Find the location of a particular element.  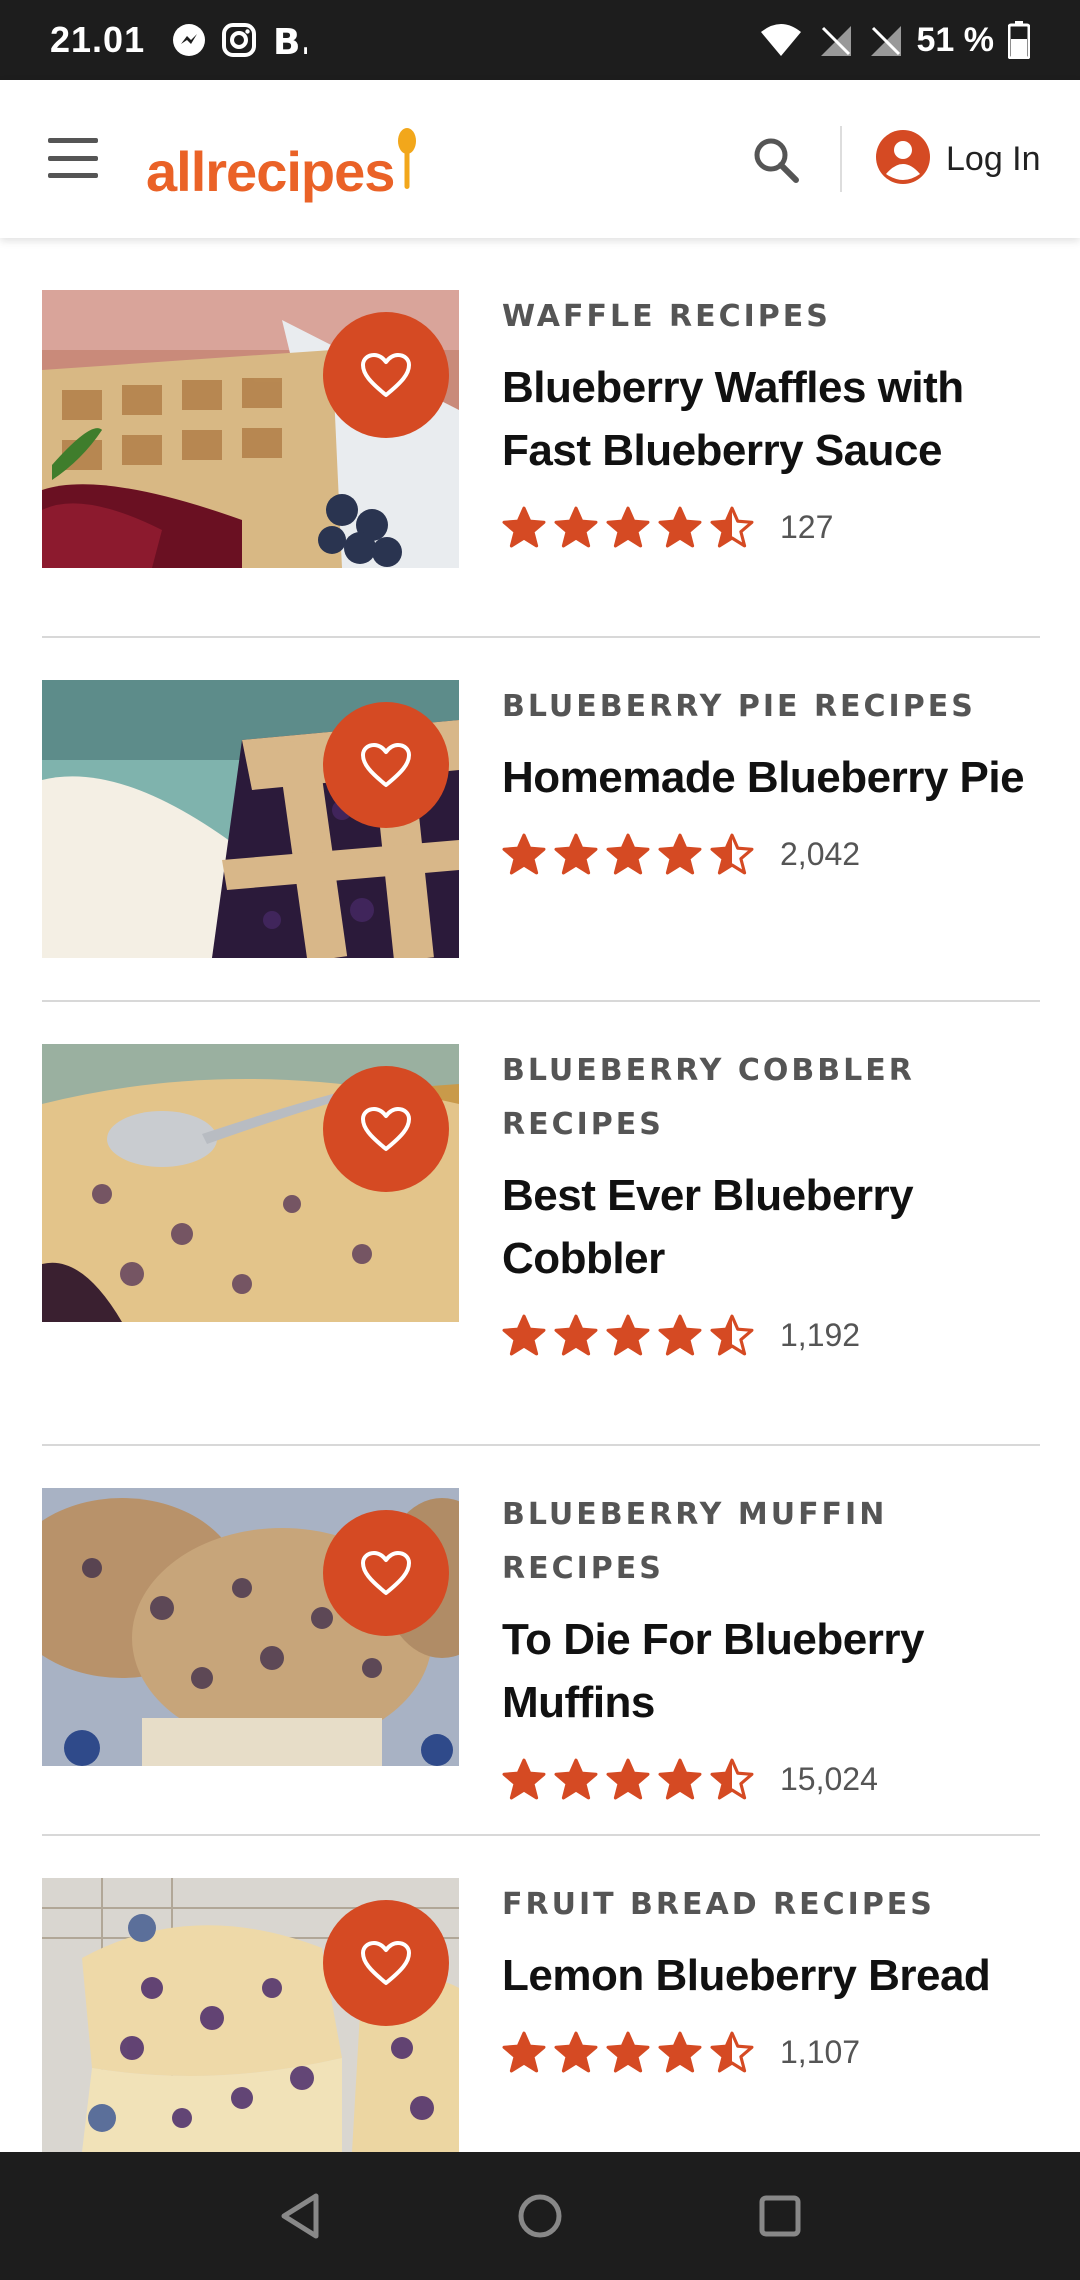

recipe-category: BLUEBERRY MUFFIN RECIPES is located at coordinates (772, 1542).